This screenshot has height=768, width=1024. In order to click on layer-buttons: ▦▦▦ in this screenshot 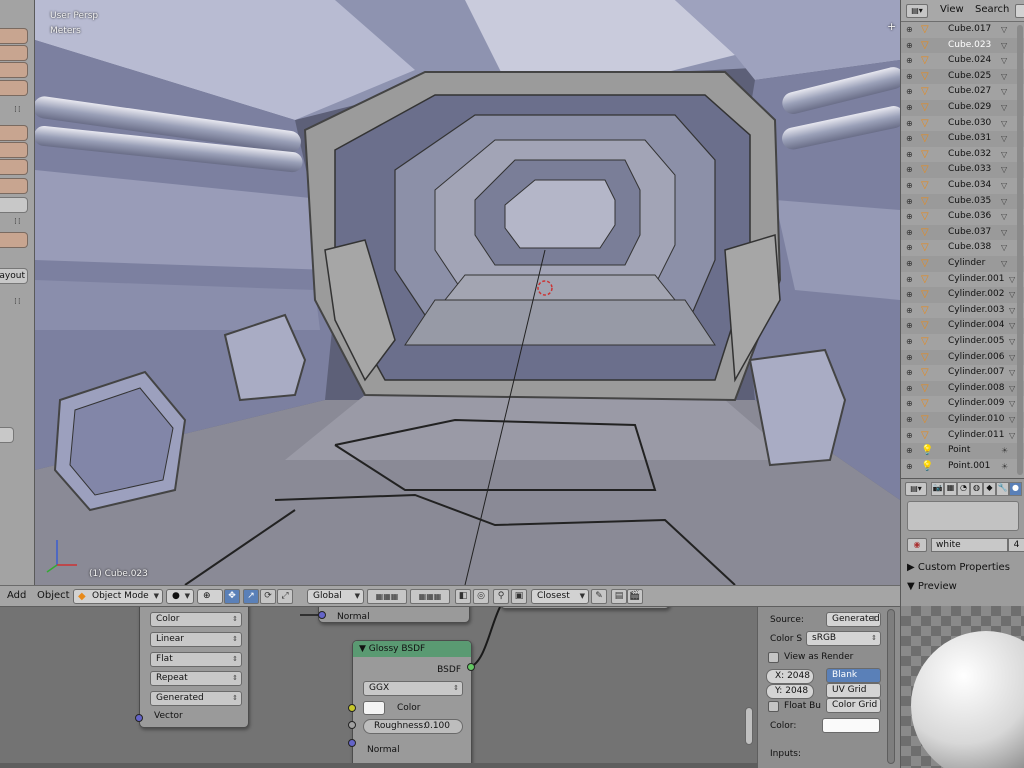, I will do `click(387, 596)`.